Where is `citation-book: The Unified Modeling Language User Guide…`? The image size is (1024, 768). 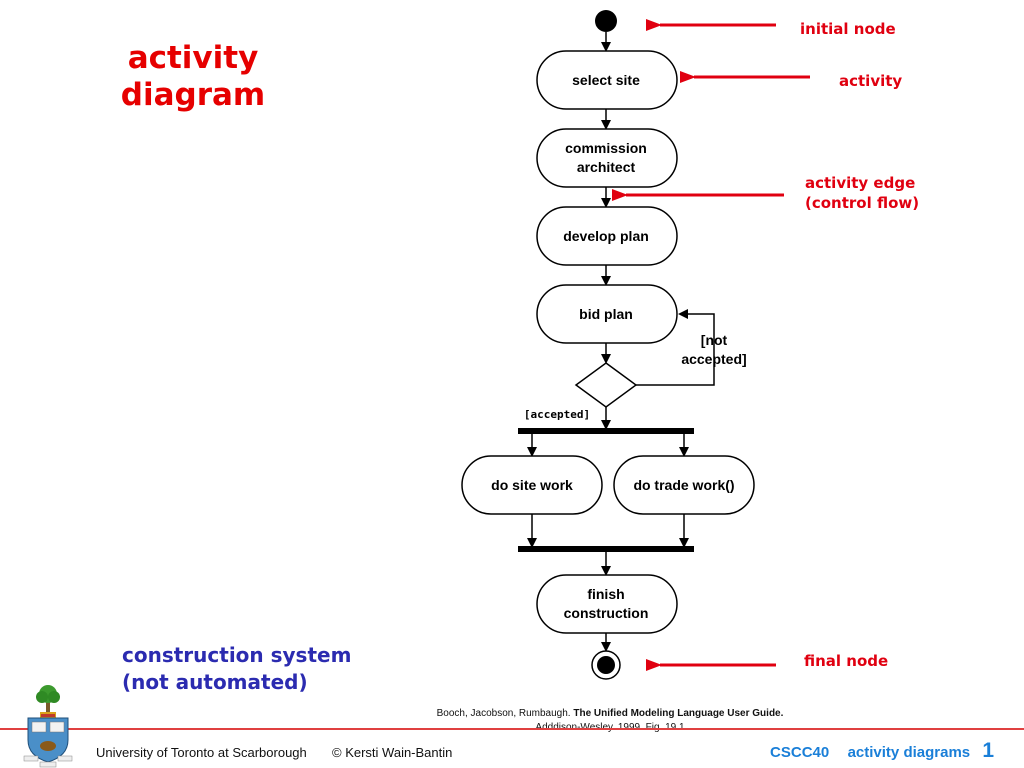 citation-book: The Unified Modeling Language User Guide… is located at coordinates (678, 713).